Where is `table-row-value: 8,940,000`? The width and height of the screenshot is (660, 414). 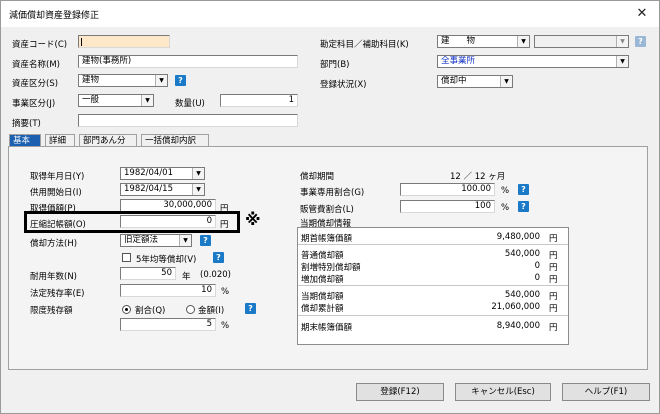
table-row-value: 8,940,000 is located at coordinates (518, 326).